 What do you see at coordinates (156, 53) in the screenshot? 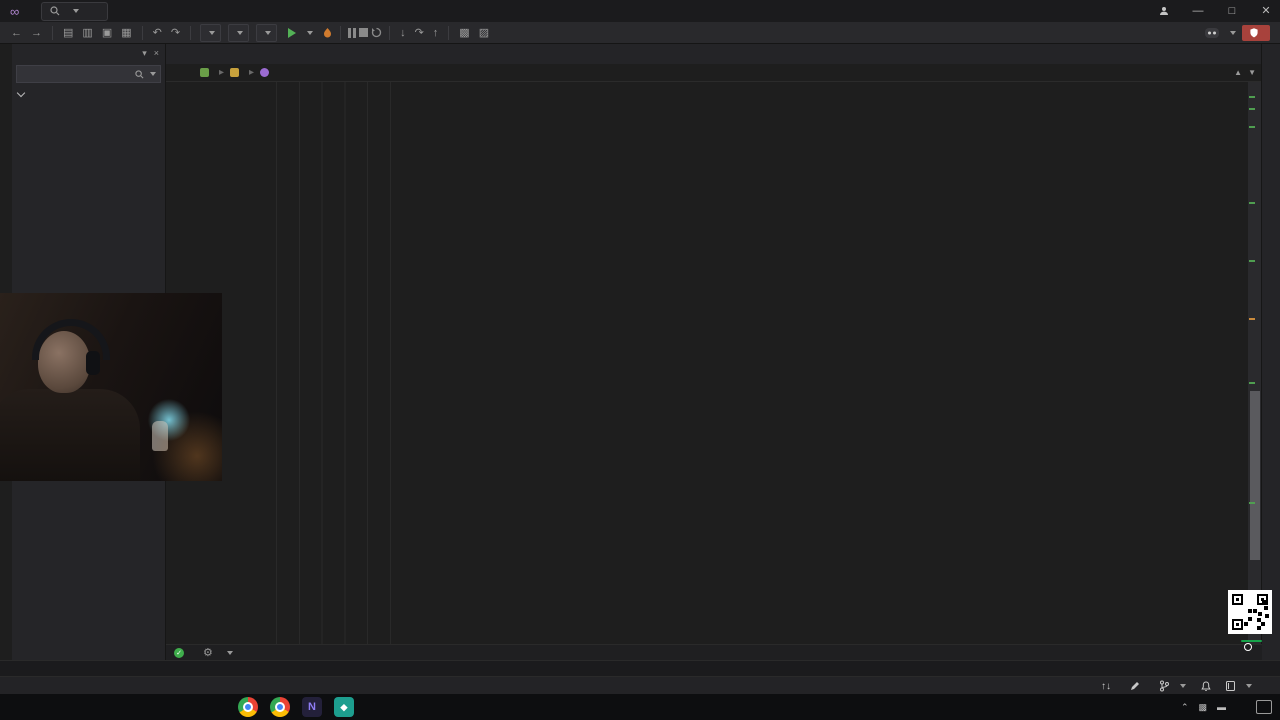
I see `close-icon: ×` at bounding box center [156, 53].